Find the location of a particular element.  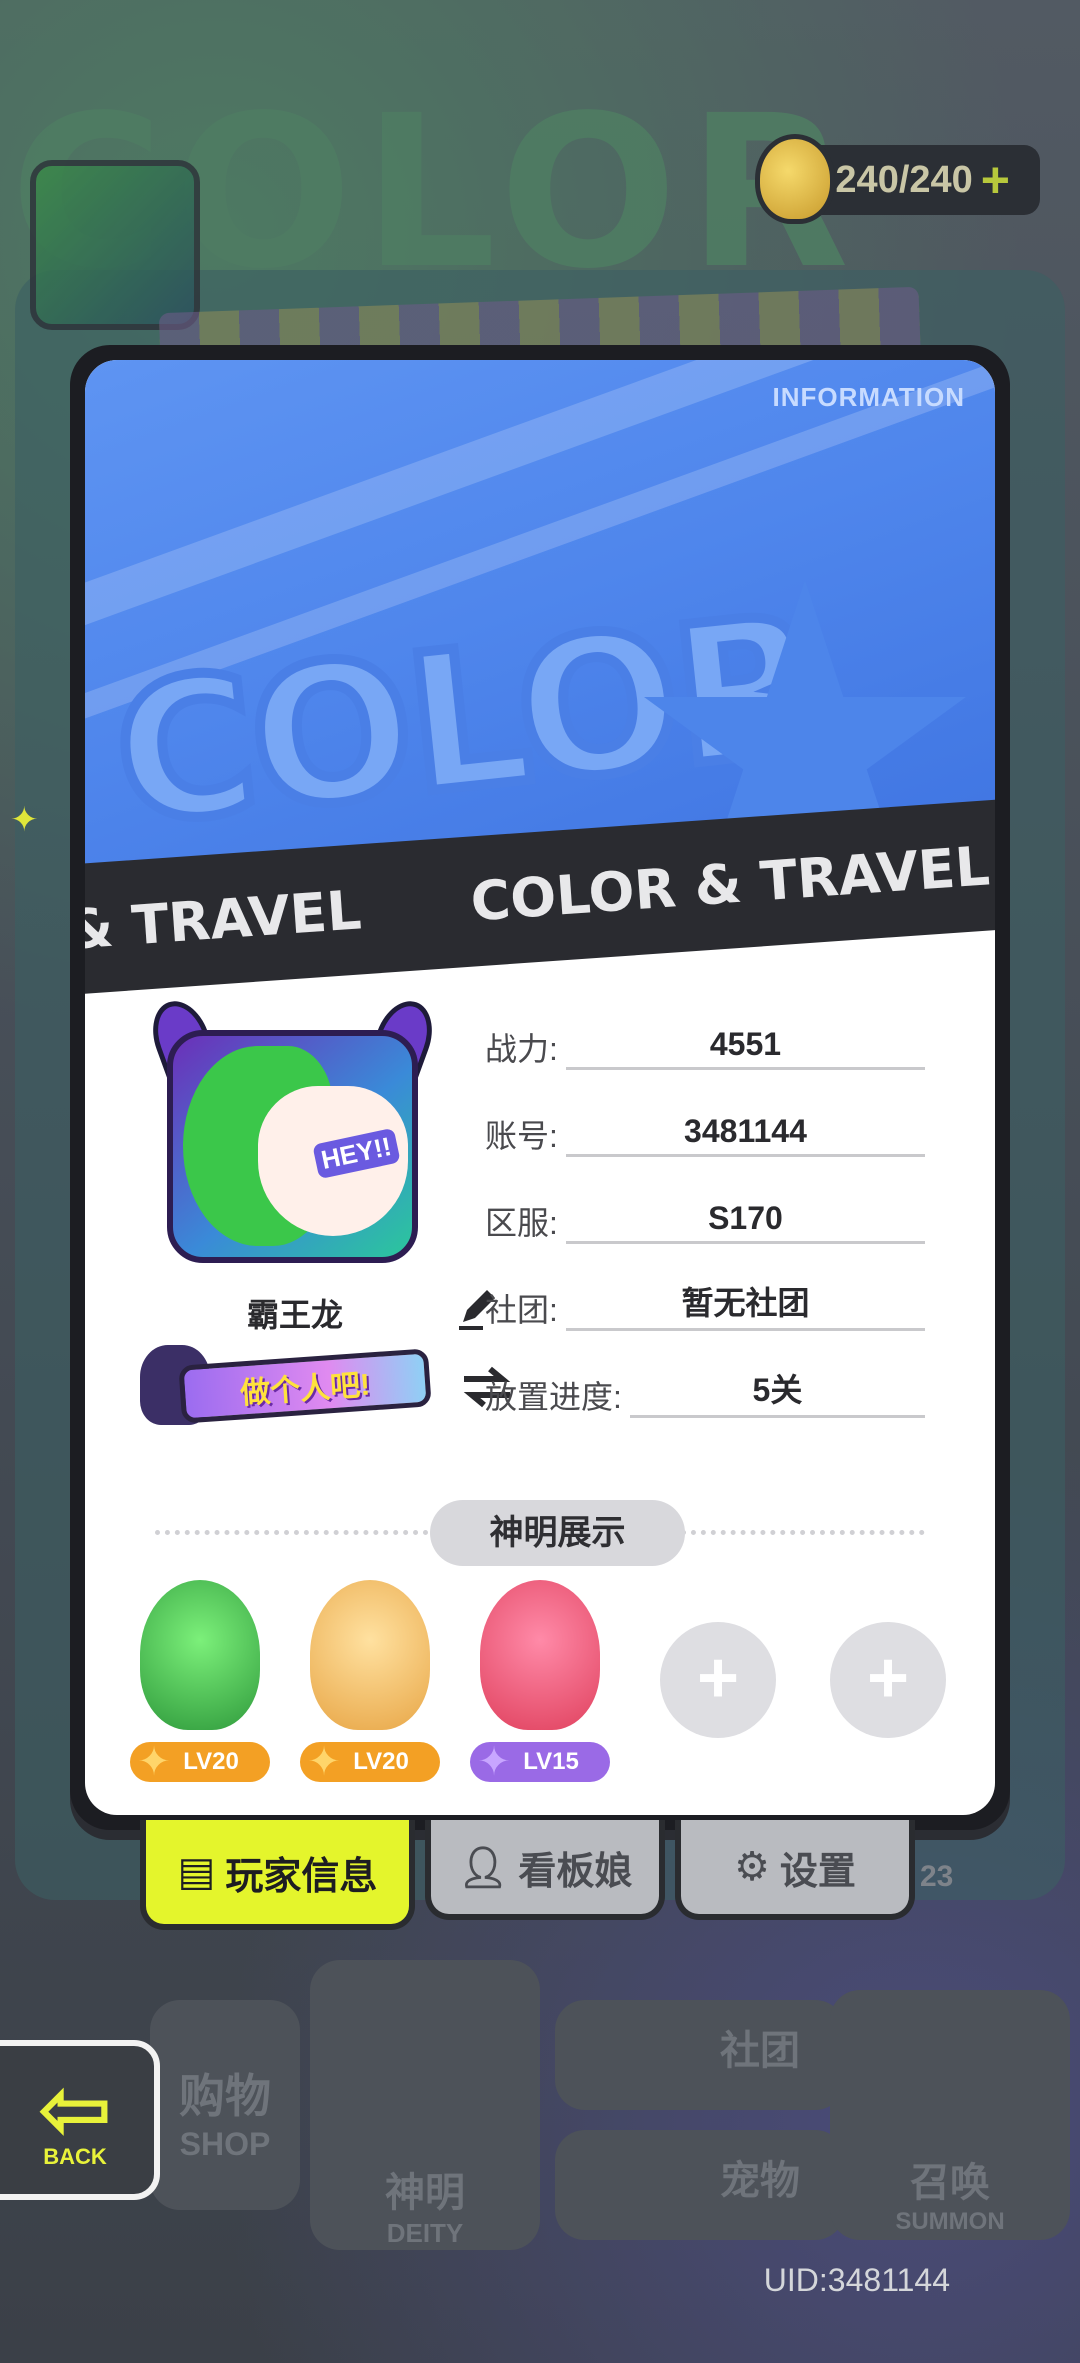

summon-label-en: SUMMON is located at coordinates (950, 2221).